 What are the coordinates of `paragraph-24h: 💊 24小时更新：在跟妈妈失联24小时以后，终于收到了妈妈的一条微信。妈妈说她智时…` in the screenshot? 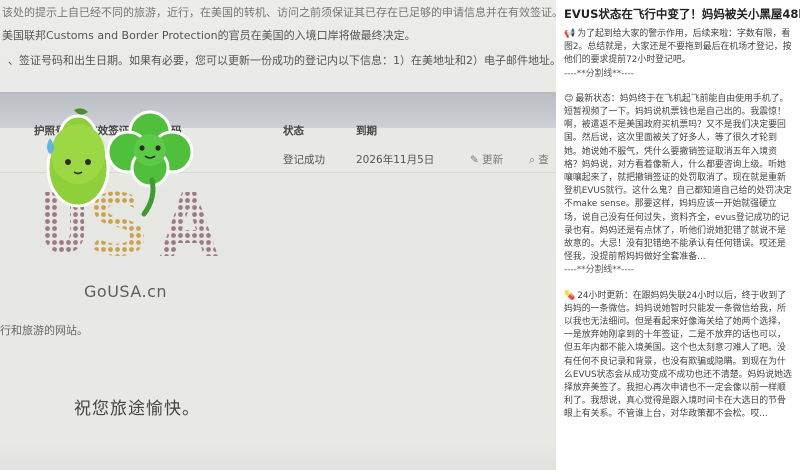 It's located at (678, 356).